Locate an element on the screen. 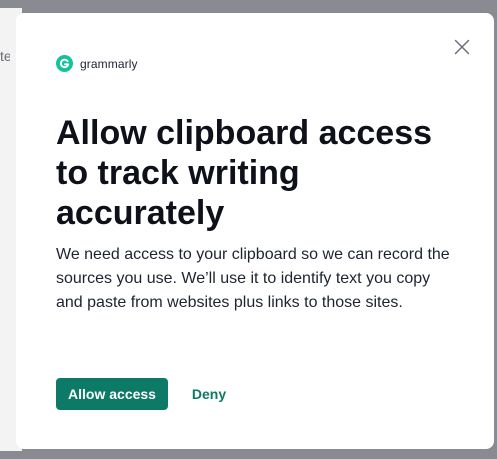 Image resolution: width=497 pixels, height=459 pixels. allow-access-button: Allow access is located at coordinates (112, 394).